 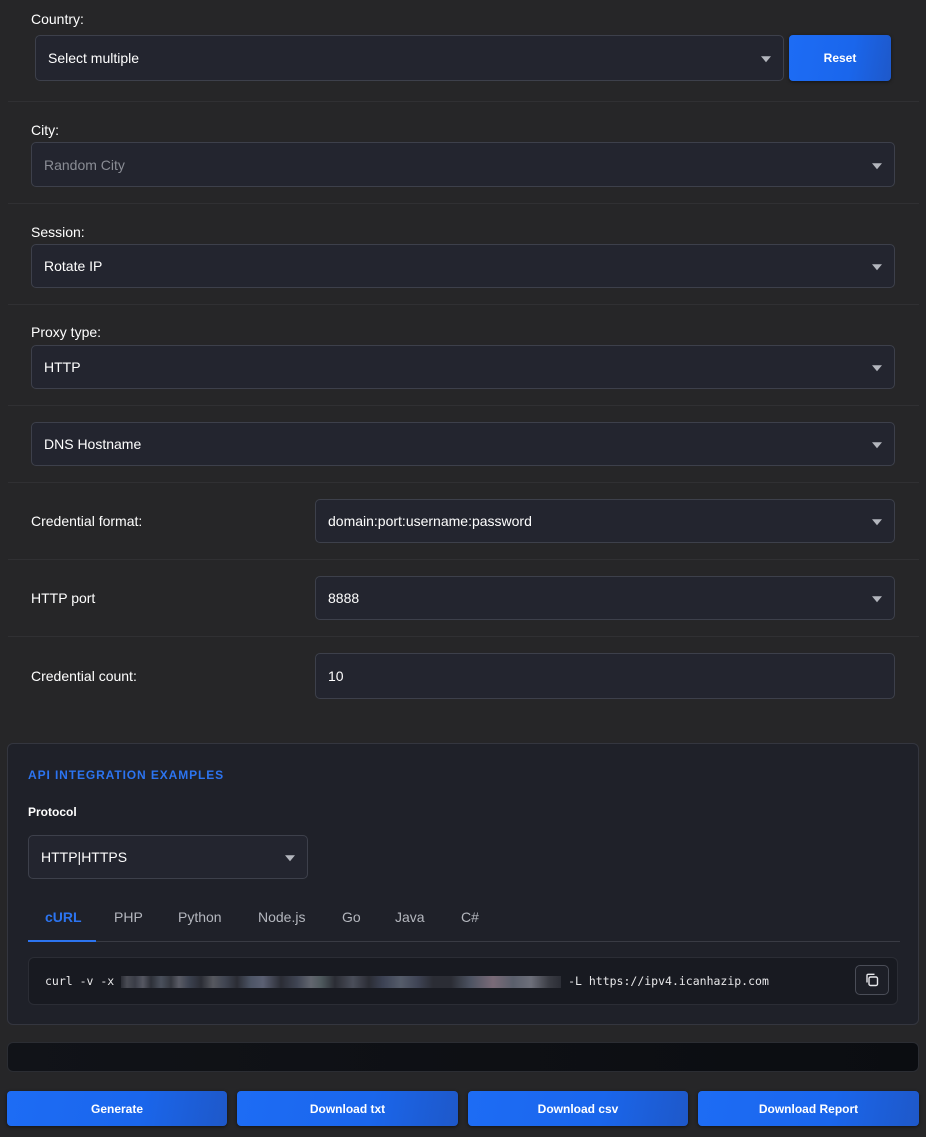 I want to click on output-bar, so click(x=463, y=1057).